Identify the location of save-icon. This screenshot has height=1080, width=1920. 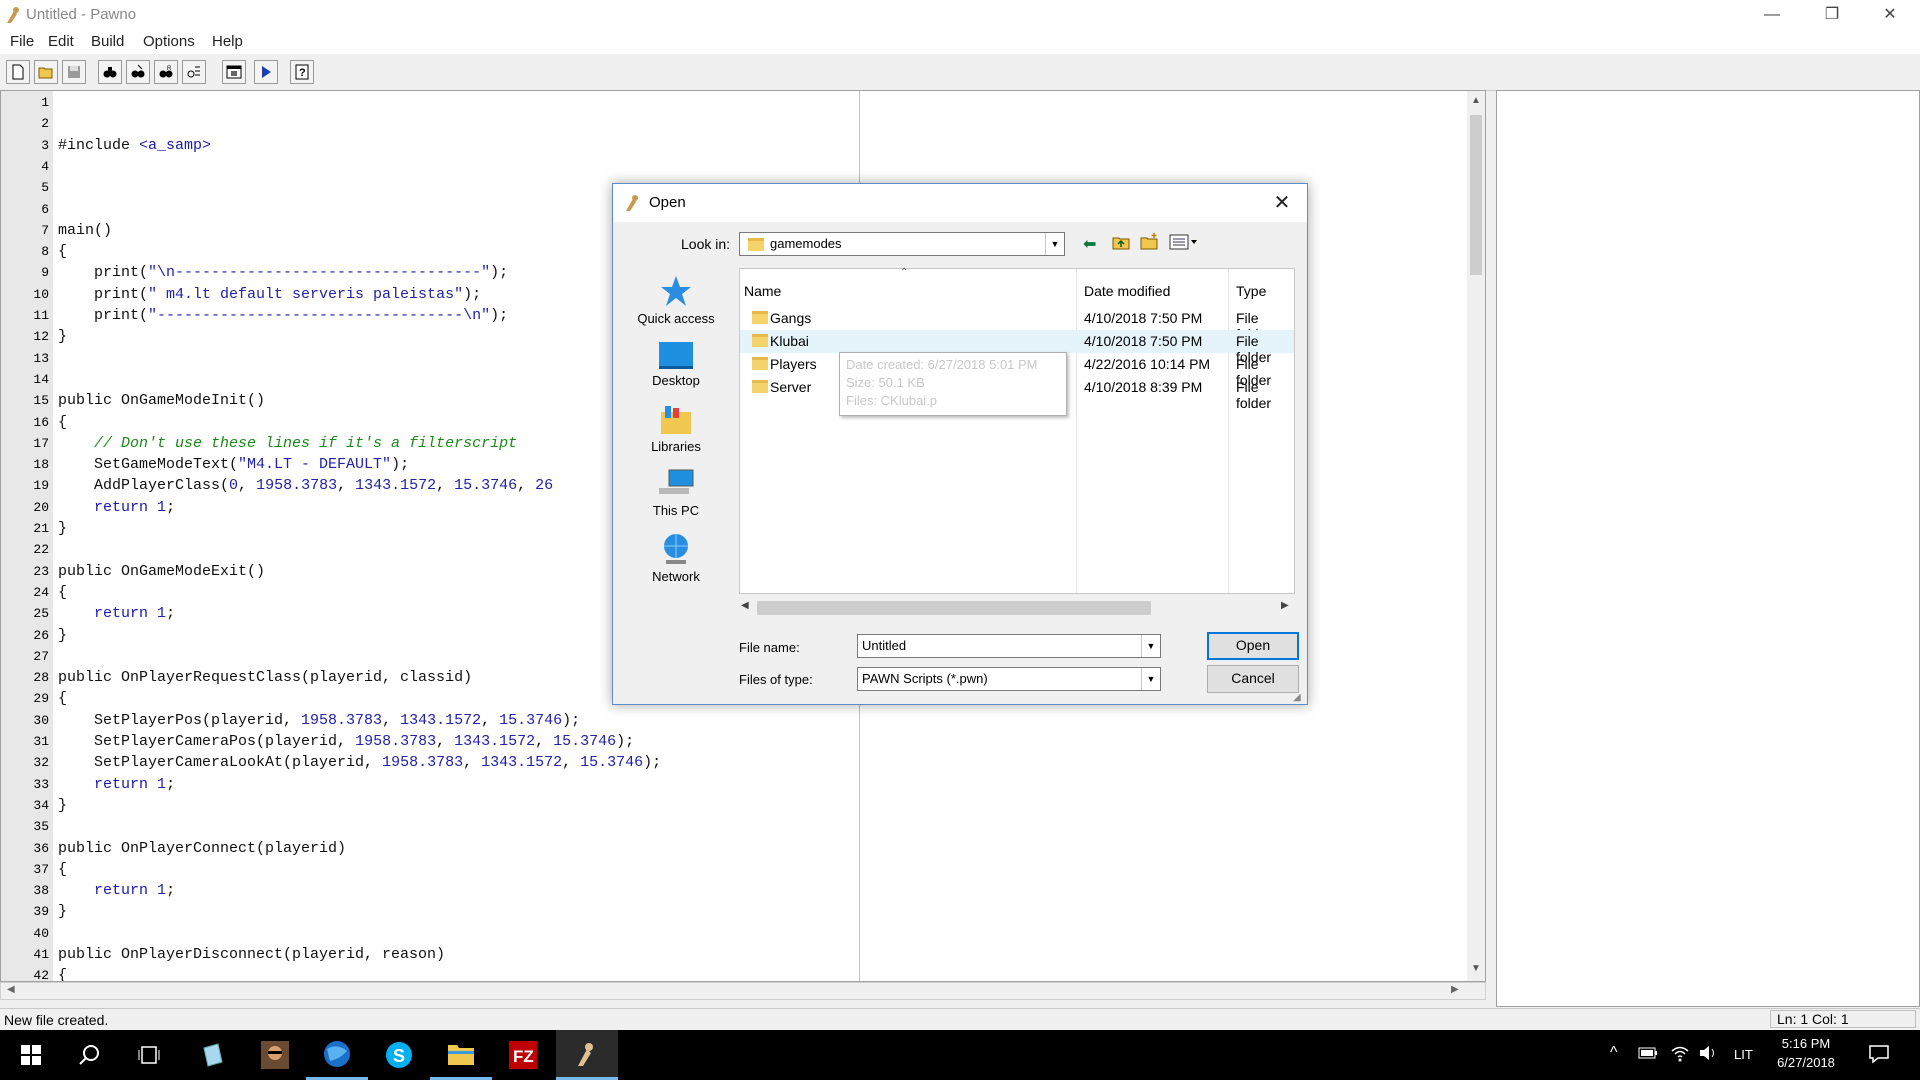
(74, 72).